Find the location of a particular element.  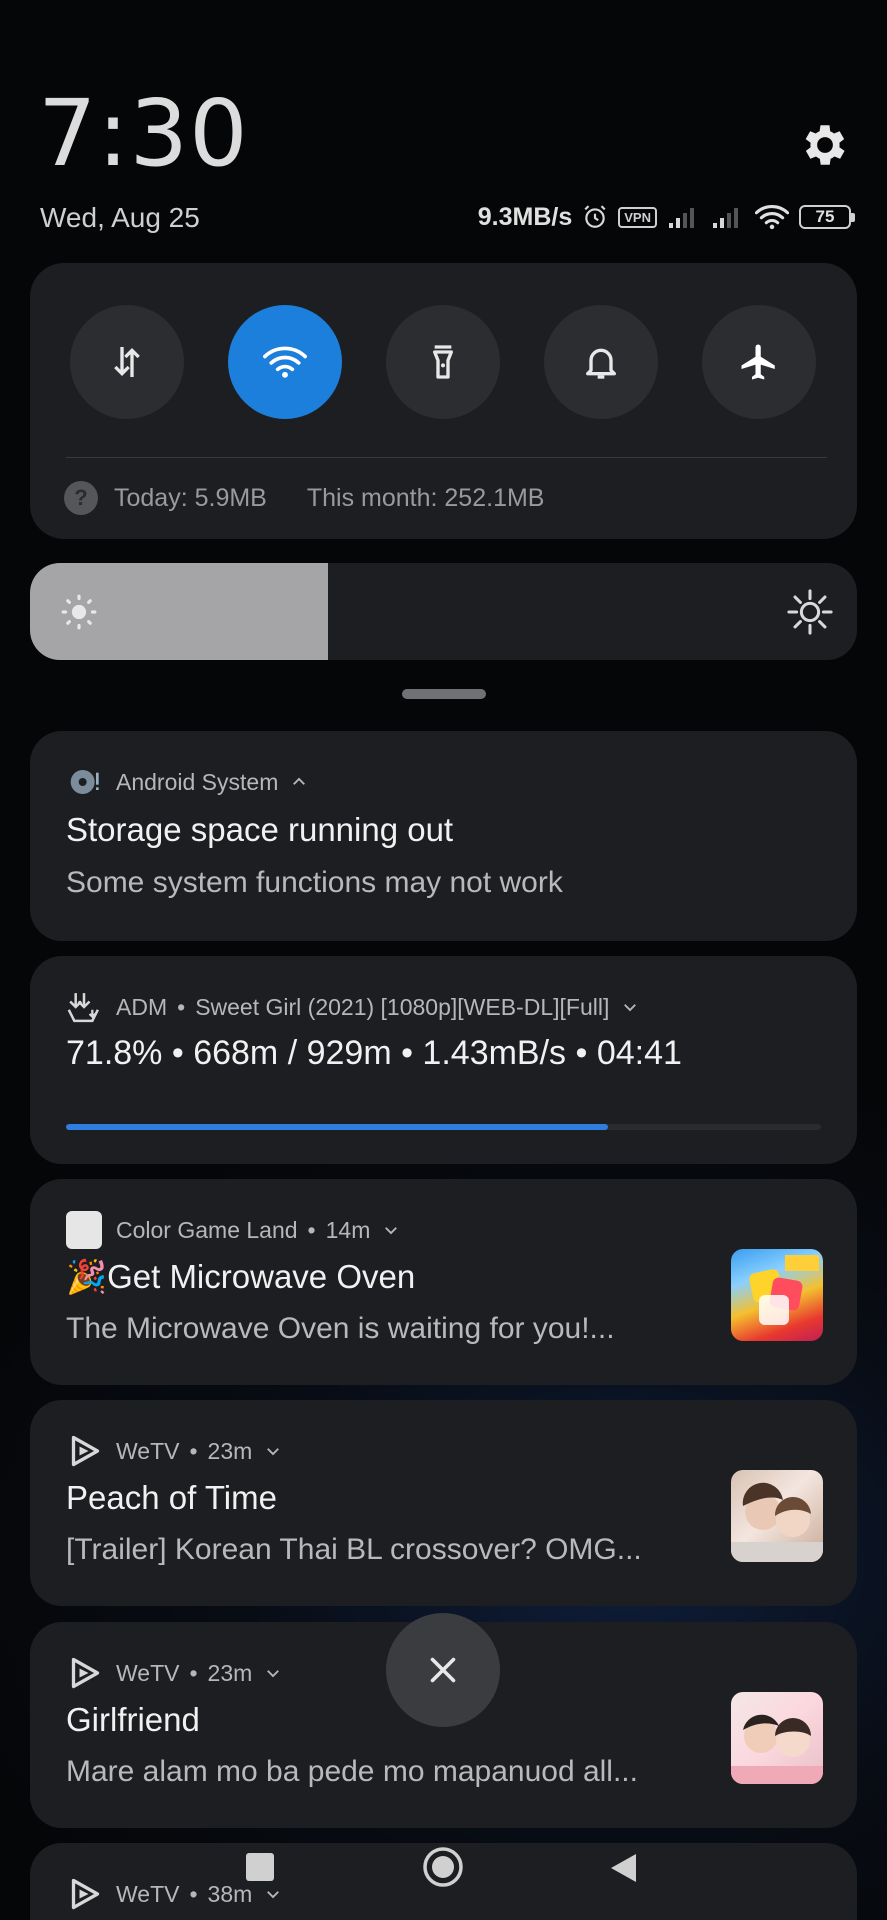

divider is located at coordinates (446, 457).